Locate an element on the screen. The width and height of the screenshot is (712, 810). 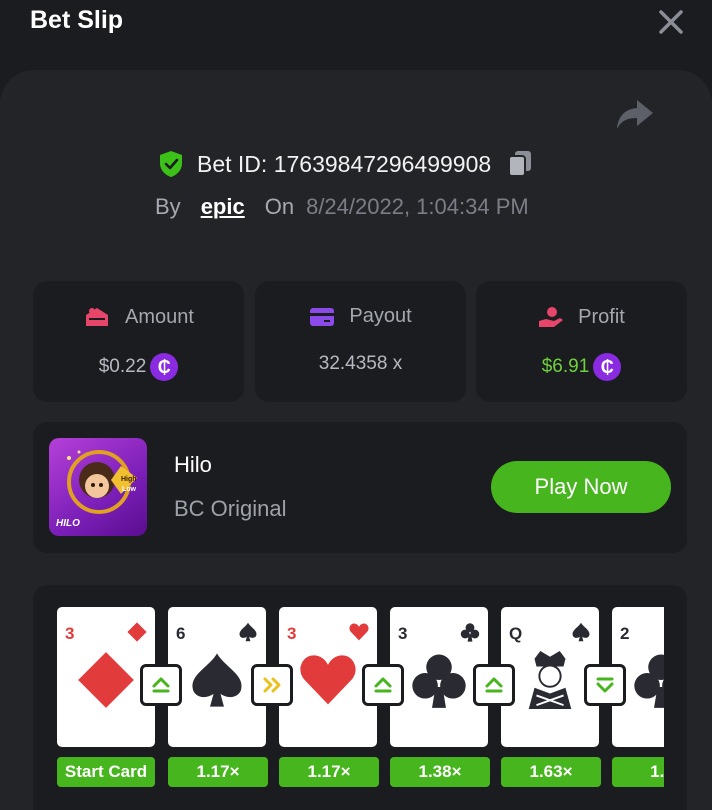
multiplier-badge: 1.7 is located at coordinates (638, 772).